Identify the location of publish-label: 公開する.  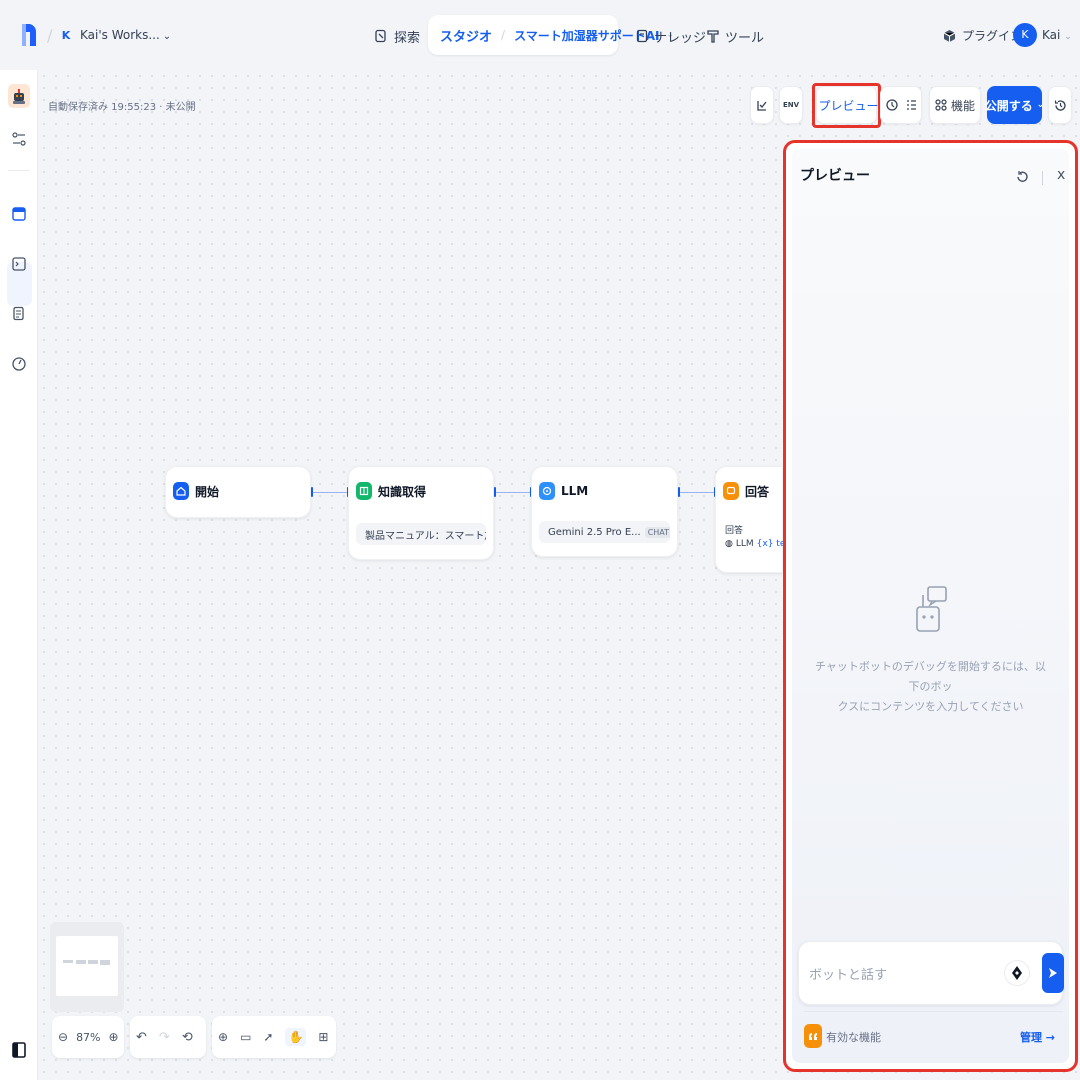
(1008, 105).